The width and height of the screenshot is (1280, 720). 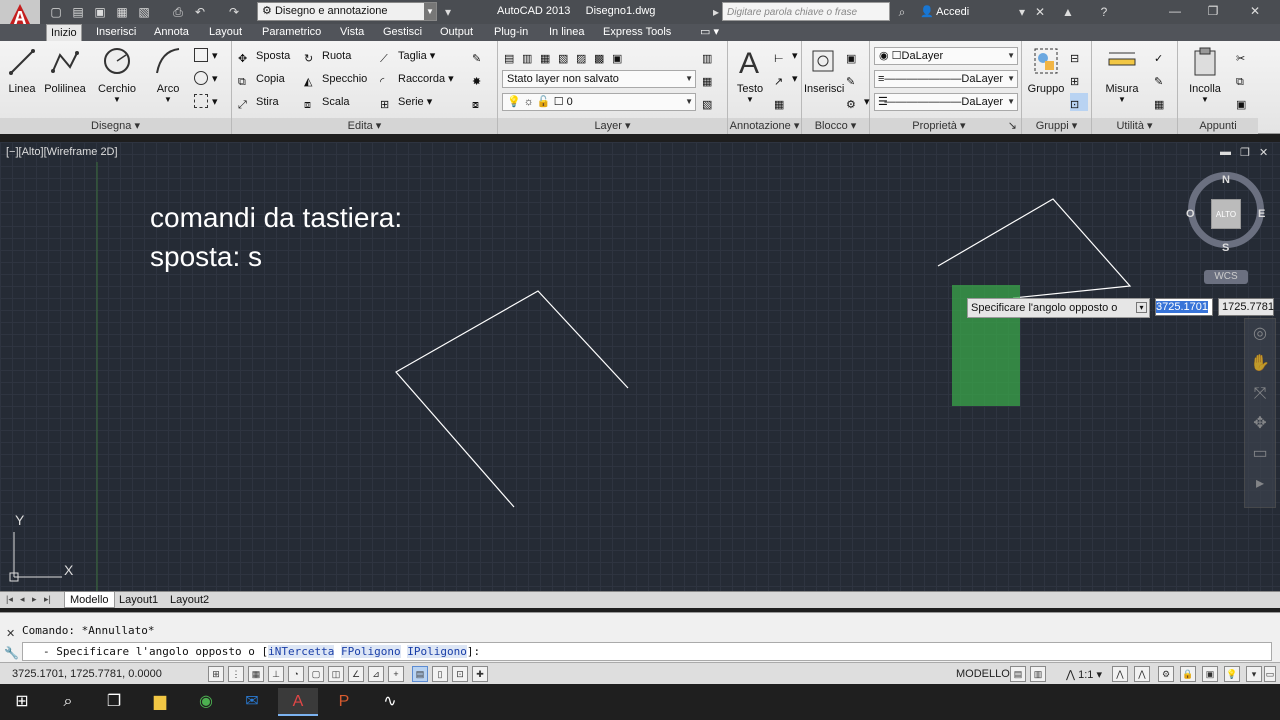 What do you see at coordinates (1038, 674) in the screenshot?
I see `quick-view-drawings-icon: ▥` at bounding box center [1038, 674].